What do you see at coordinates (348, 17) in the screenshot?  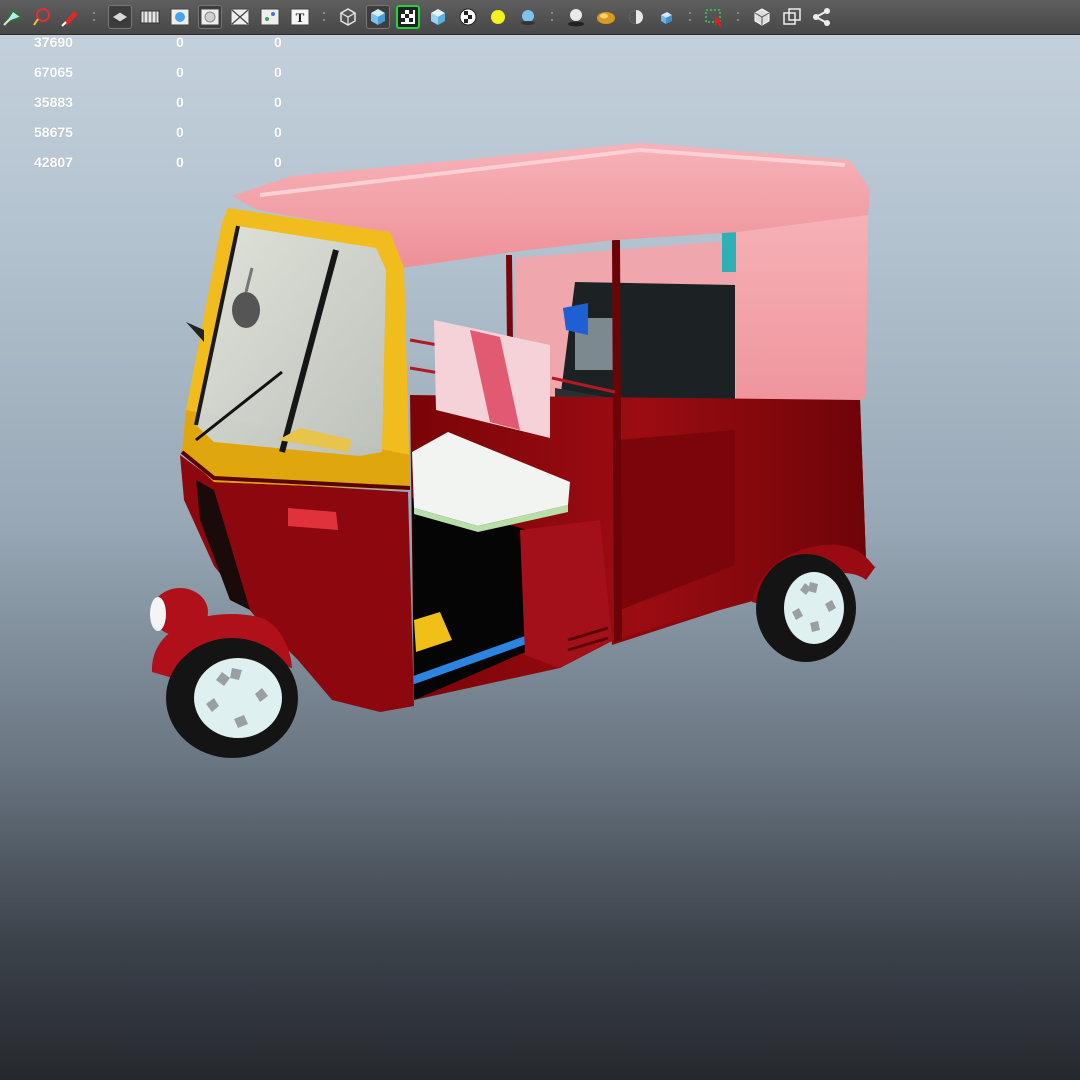 I see `wireframe-cube-icon` at bounding box center [348, 17].